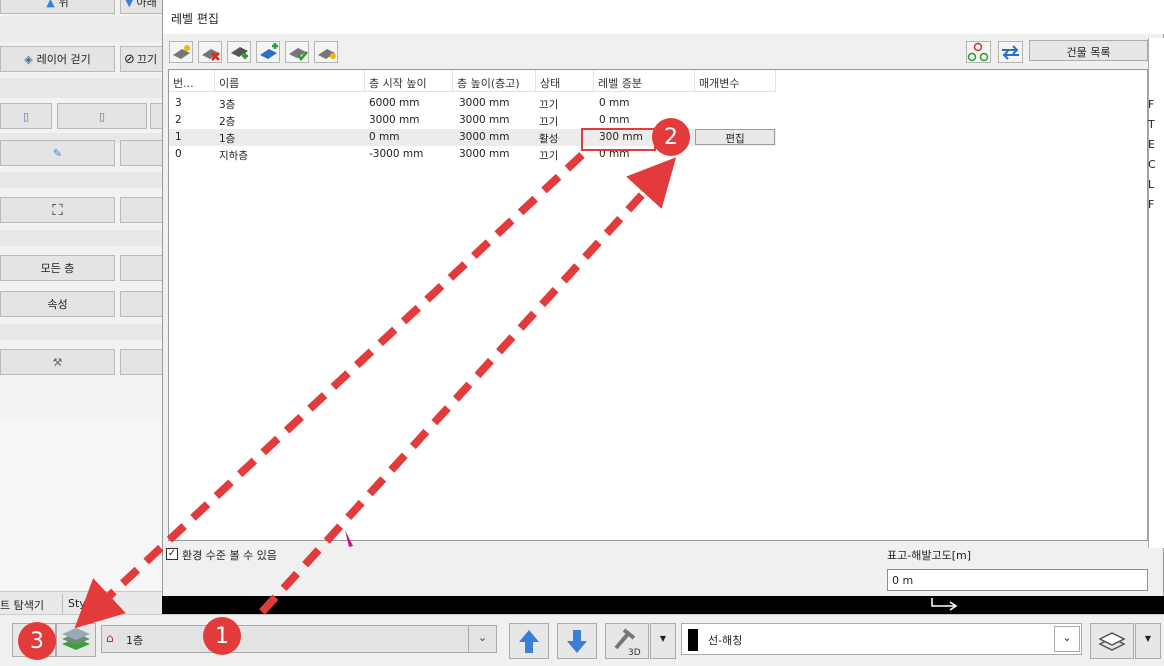  Describe the element at coordinates (349, 538) in the screenshot. I see `mouse-cursor-icon` at that location.